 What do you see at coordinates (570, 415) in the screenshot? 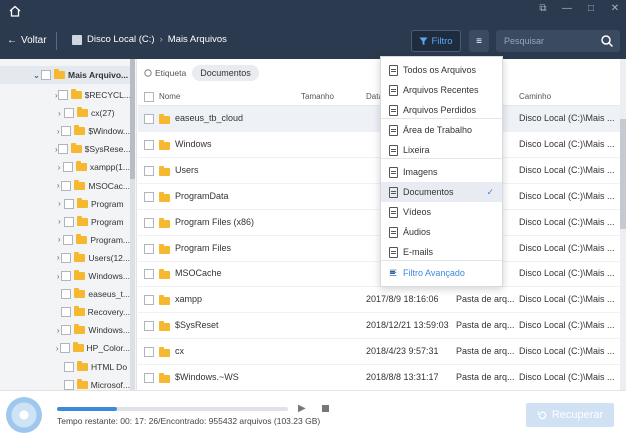
I see `recover-button: Recuperar` at bounding box center [570, 415].